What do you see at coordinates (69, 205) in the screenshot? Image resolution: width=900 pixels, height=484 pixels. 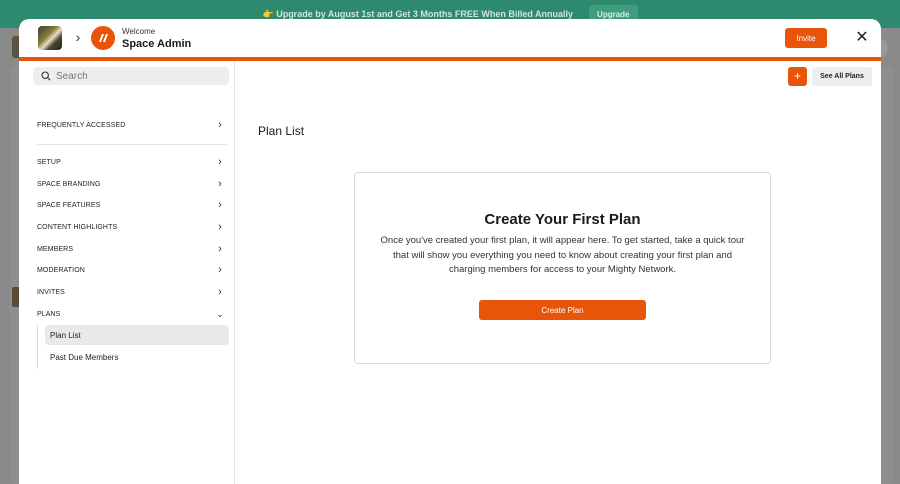 I see `sidebar-item-label: SPACE FEATURES` at bounding box center [69, 205].